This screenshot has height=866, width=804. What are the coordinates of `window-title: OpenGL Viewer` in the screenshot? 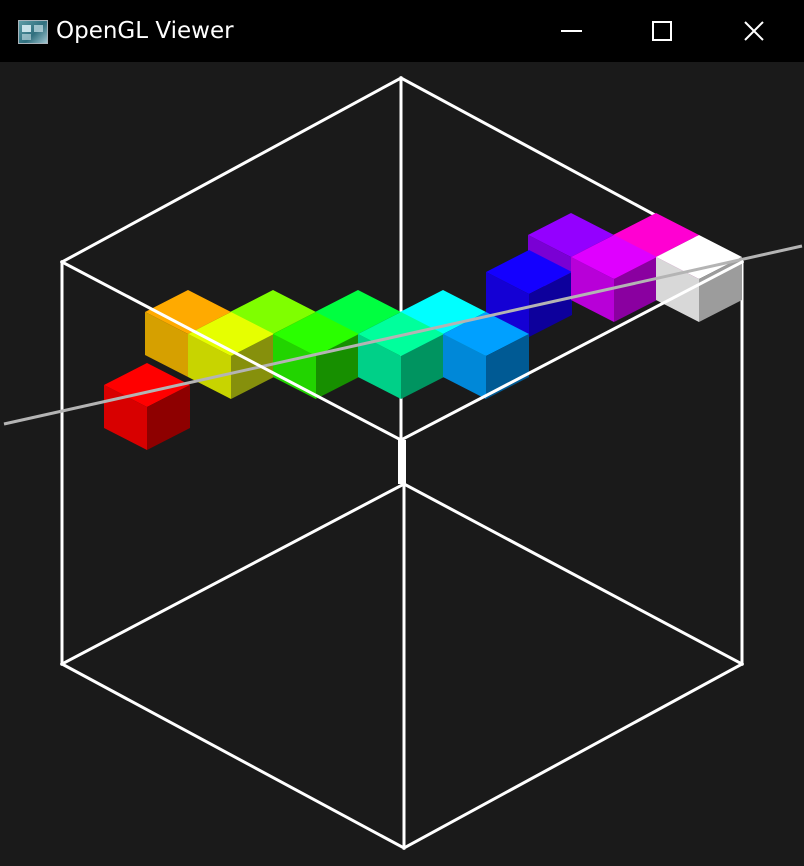 It's located at (145, 31).